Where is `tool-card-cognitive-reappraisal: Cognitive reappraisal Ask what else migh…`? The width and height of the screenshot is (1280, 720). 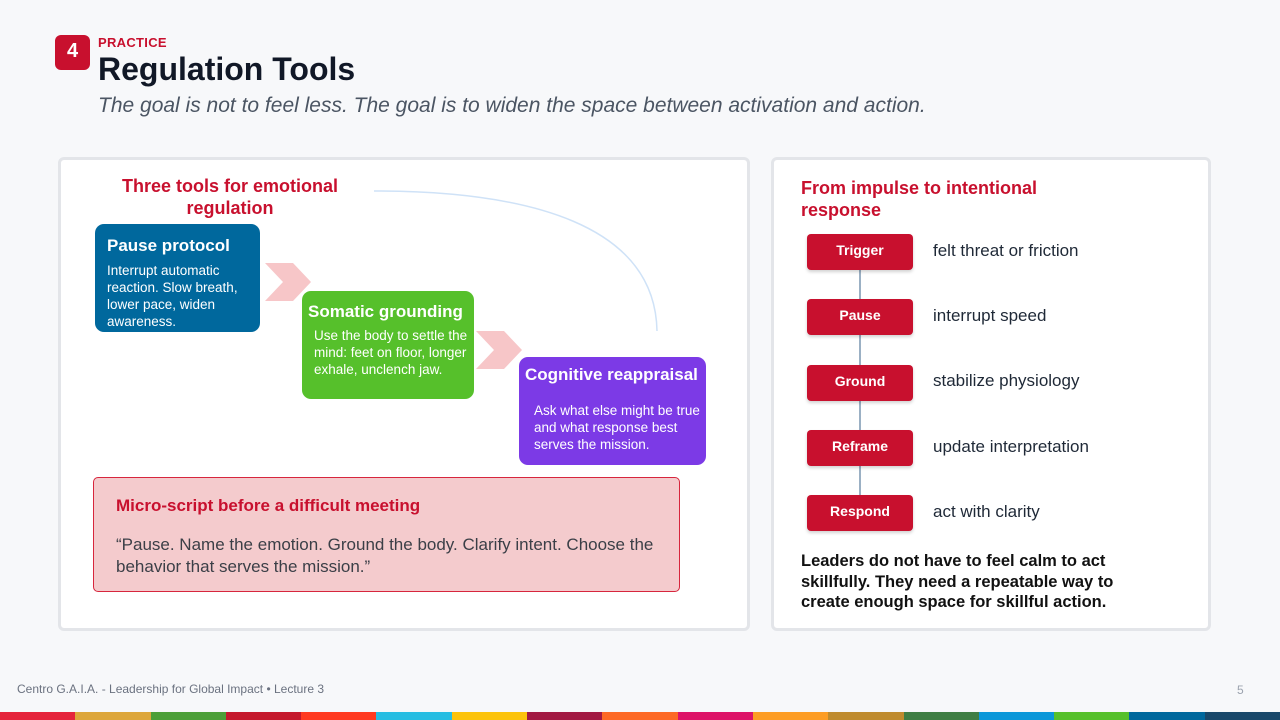 tool-card-cognitive-reappraisal: Cognitive reappraisal Ask what else migh… is located at coordinates (612, 411).